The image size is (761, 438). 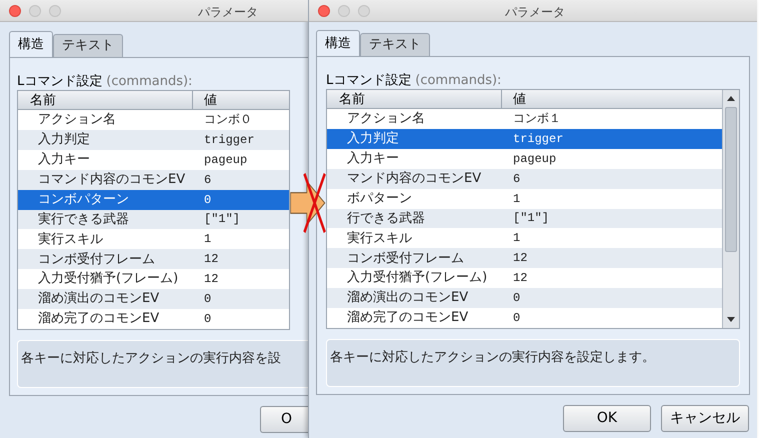 What do you see at coordinates (111, 179) in the screenshot?
I see `property-name: コマンド内容のコモンEV` at bounding box center [111, 179].